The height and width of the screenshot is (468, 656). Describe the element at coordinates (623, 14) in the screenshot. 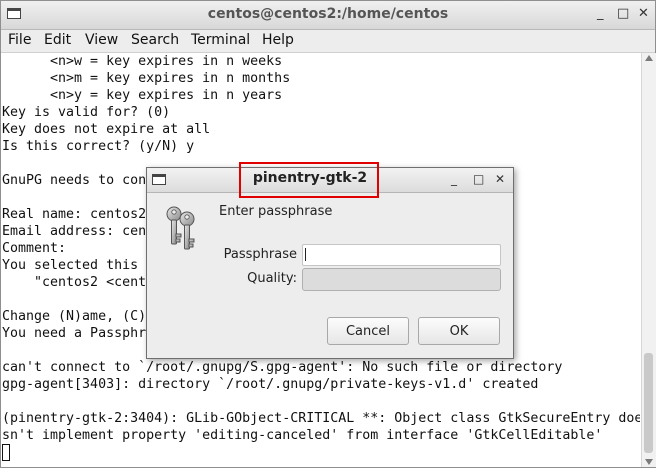

I see `maximize-icon: □` at that location.